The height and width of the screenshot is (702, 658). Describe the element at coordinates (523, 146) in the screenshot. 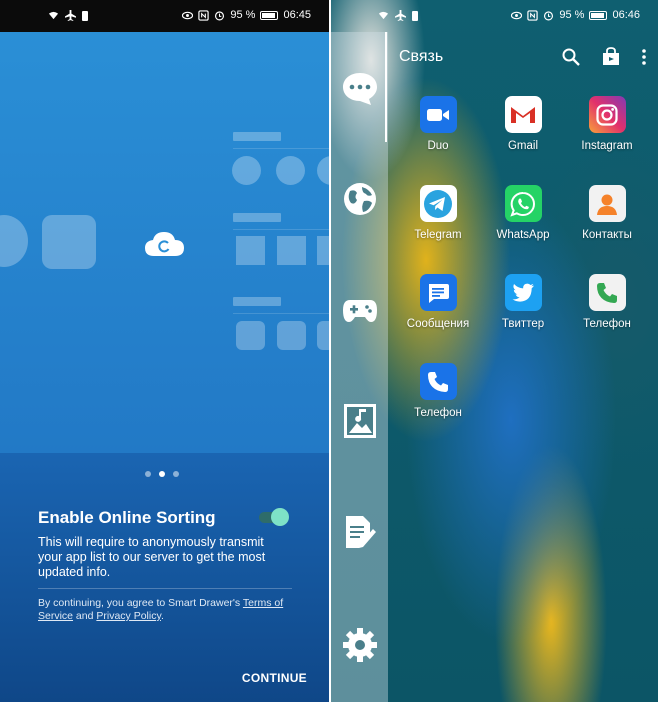

I see `app-label: Gmail` at that location.